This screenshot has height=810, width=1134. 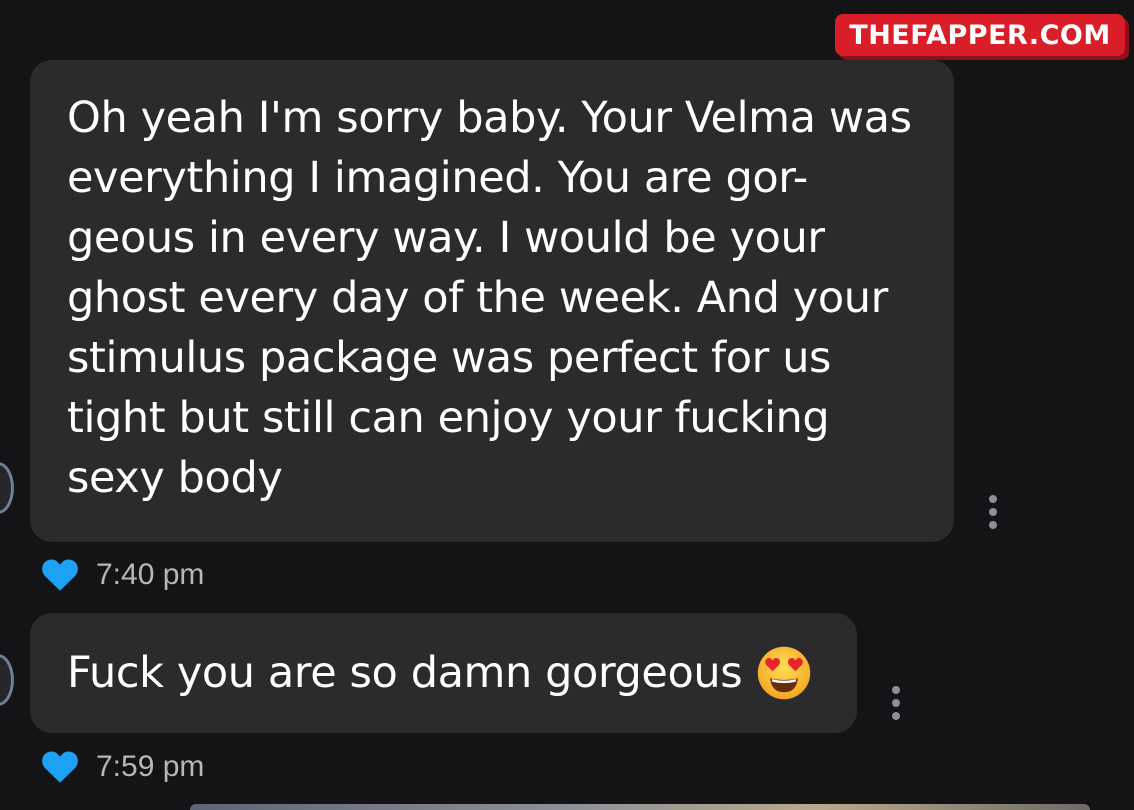 I want to click on message-timestamp: 7:40 pm, so click(x=150, y=574).